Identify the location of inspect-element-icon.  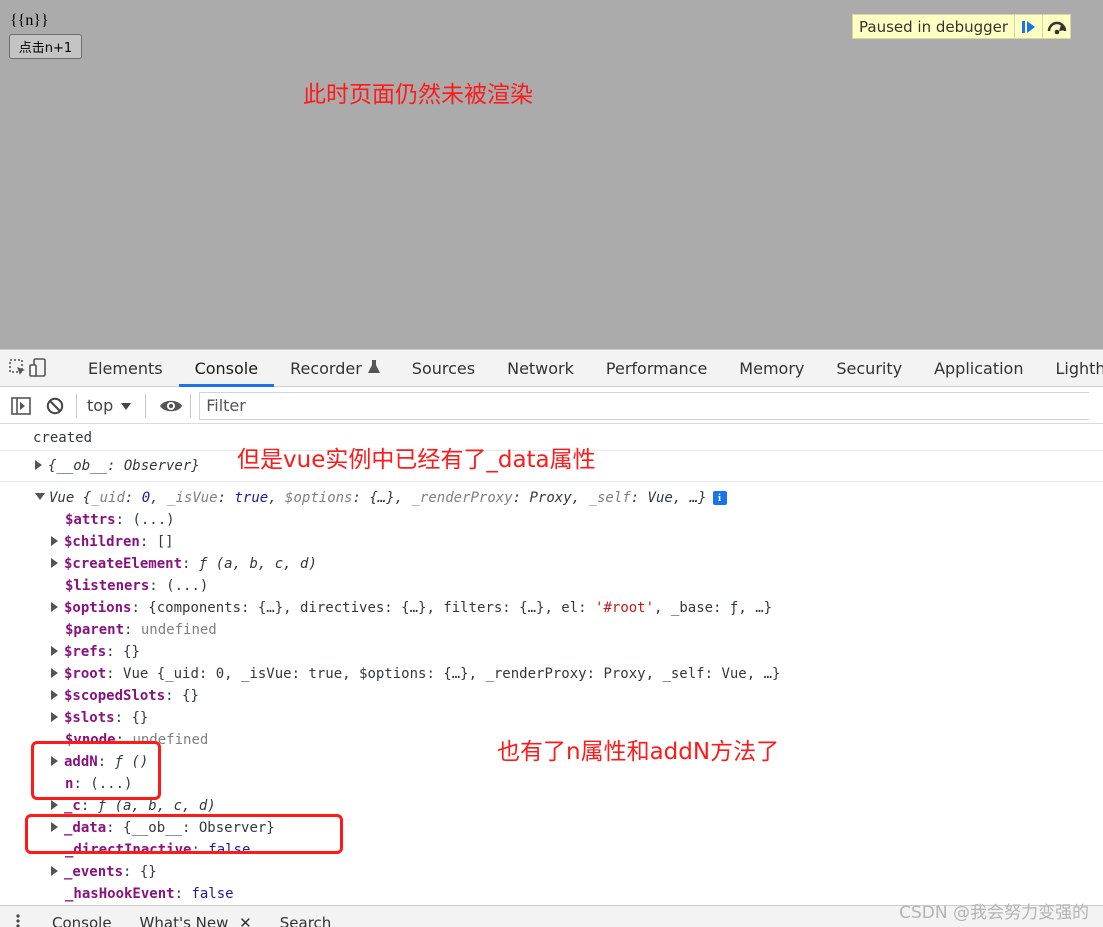
(18, 368).